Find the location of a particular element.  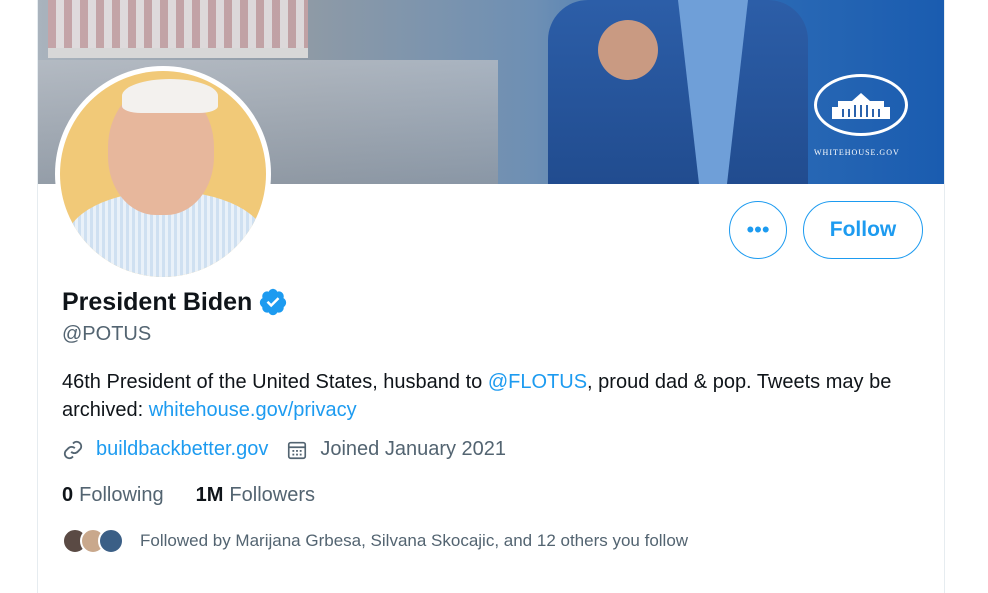

profile-handle: @POTUS is located at coordinates (107, 334).